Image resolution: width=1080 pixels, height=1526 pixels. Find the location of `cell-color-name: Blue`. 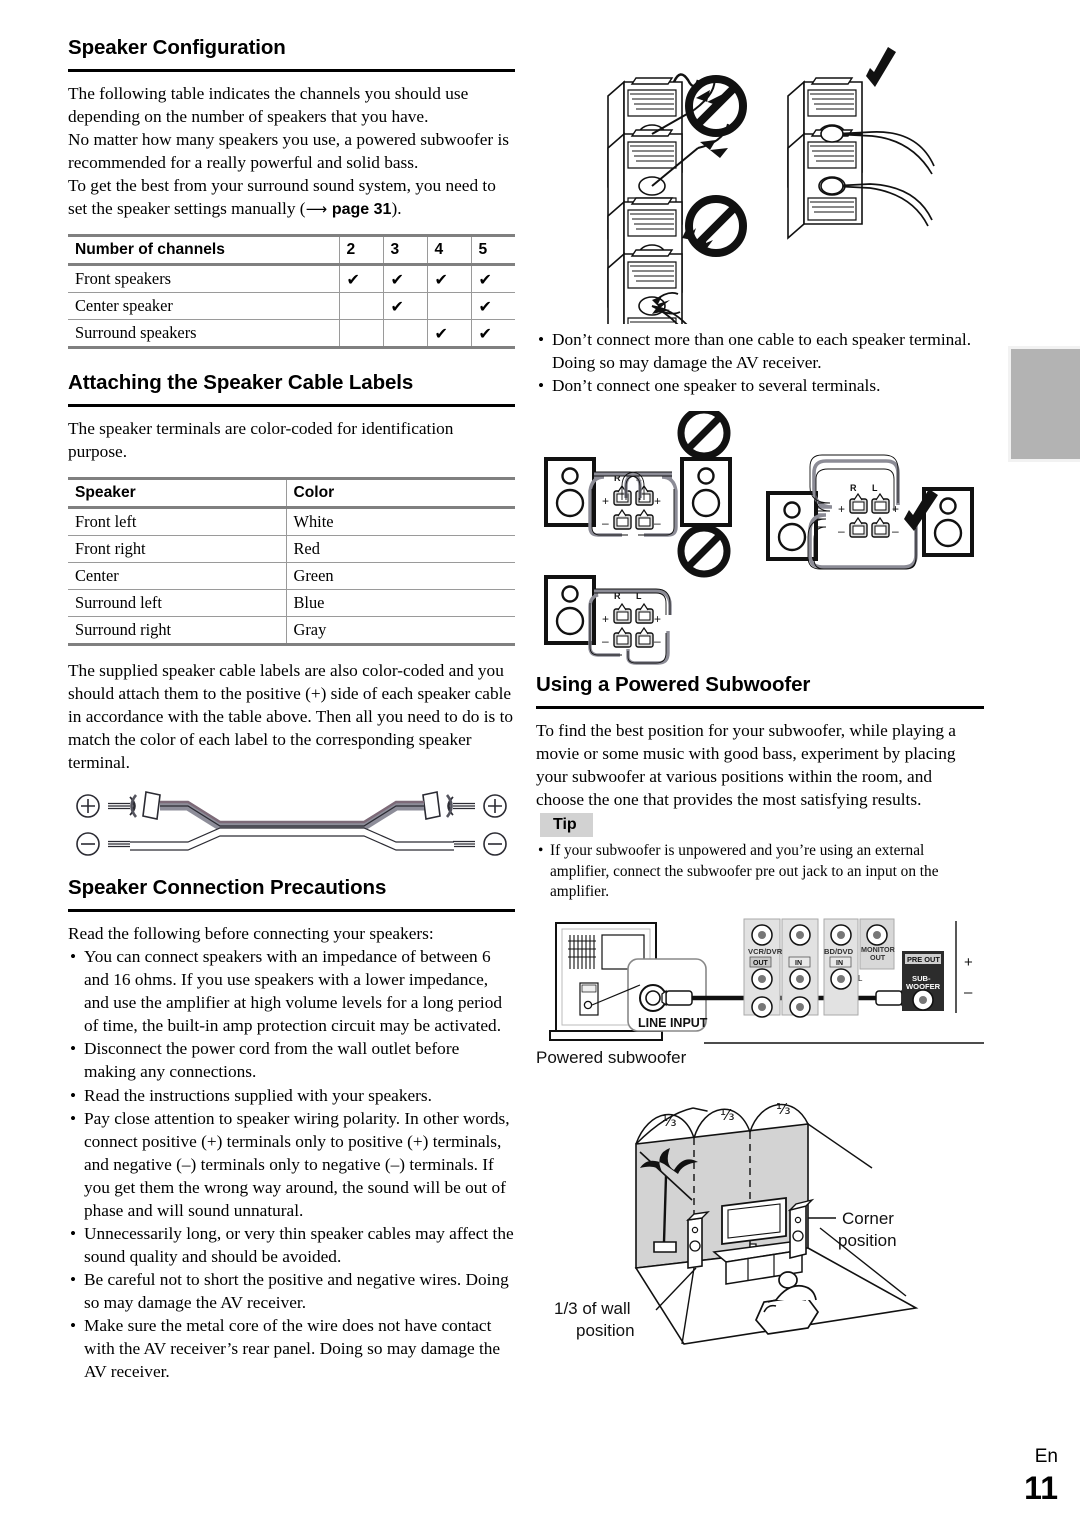

cell-color-name: Blue is located at coordinates (400, 603).